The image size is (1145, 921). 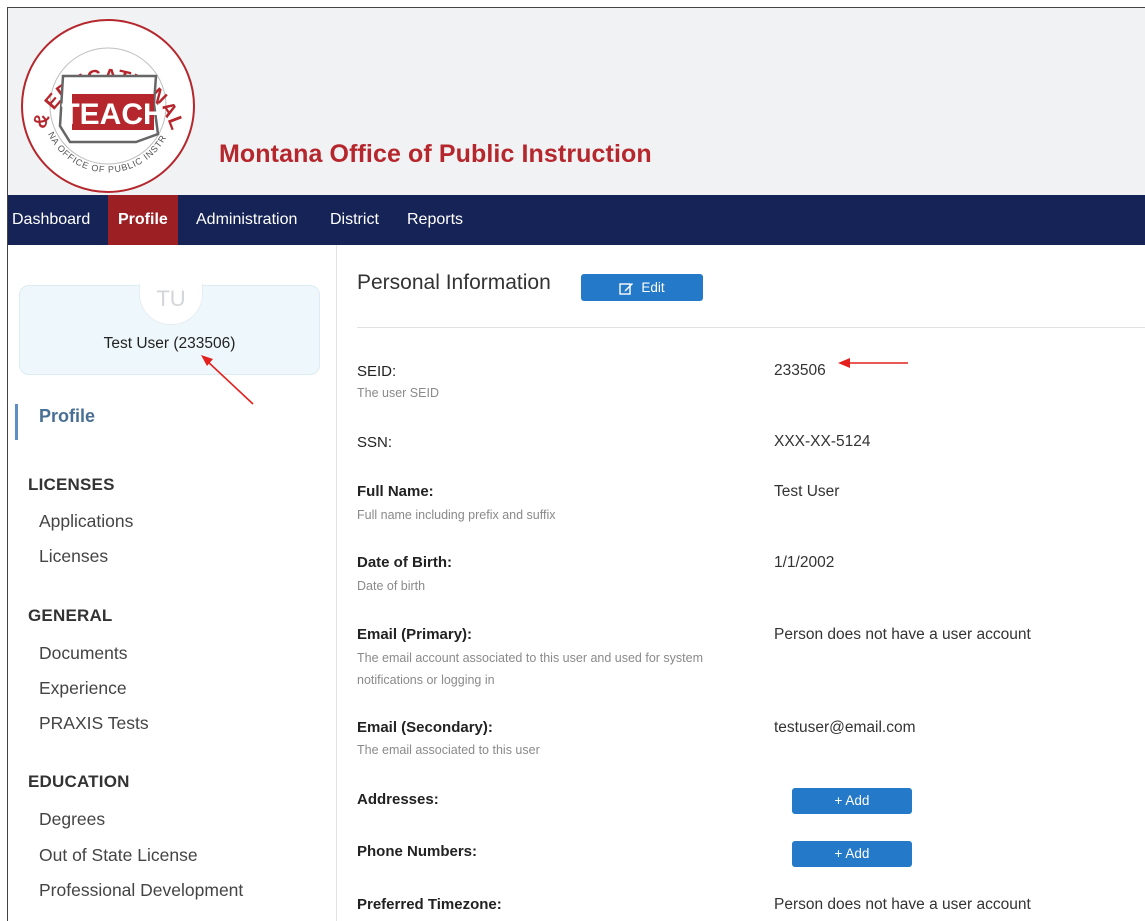 I want to click on section-licenses: LICENSES, so click(x=71, y=484).